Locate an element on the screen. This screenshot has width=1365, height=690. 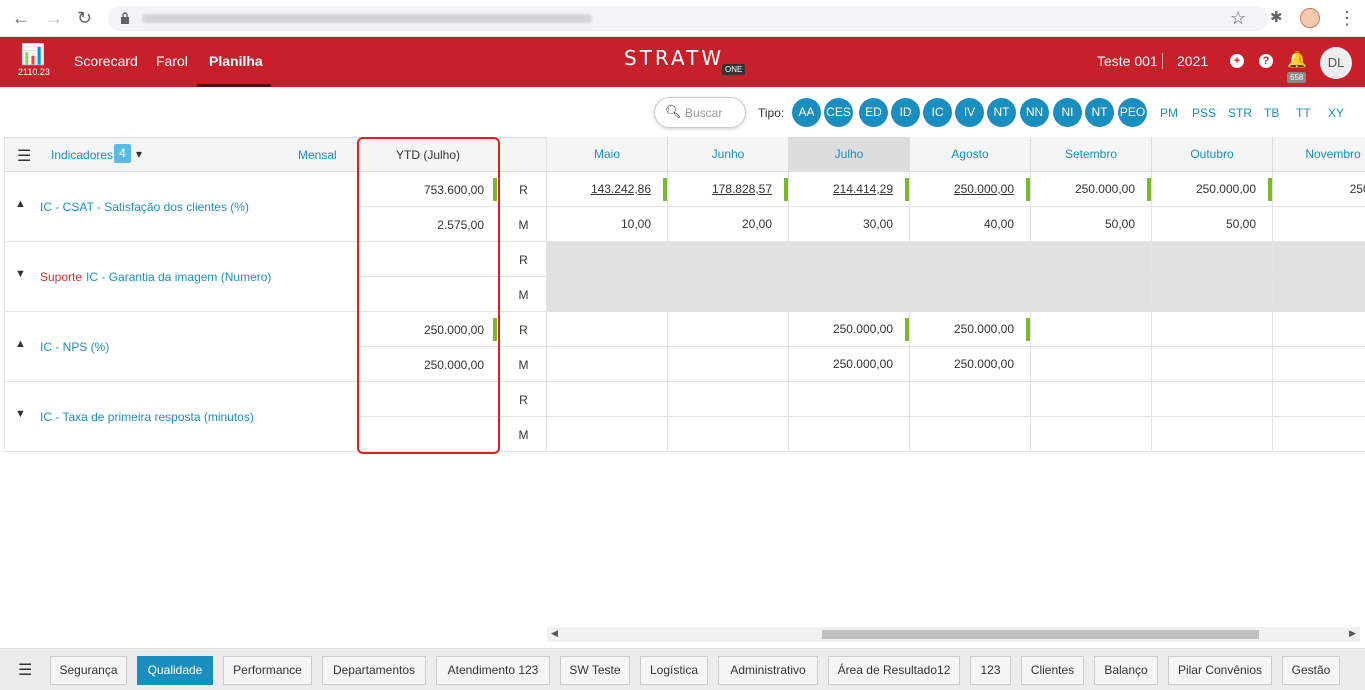
nav-farol: Farol is located at coordinates (172, 61).